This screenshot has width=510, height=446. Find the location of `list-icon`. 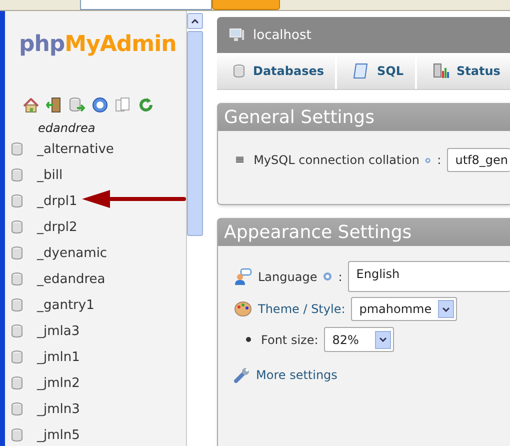

list-icon is located at coordinates (240, 160).